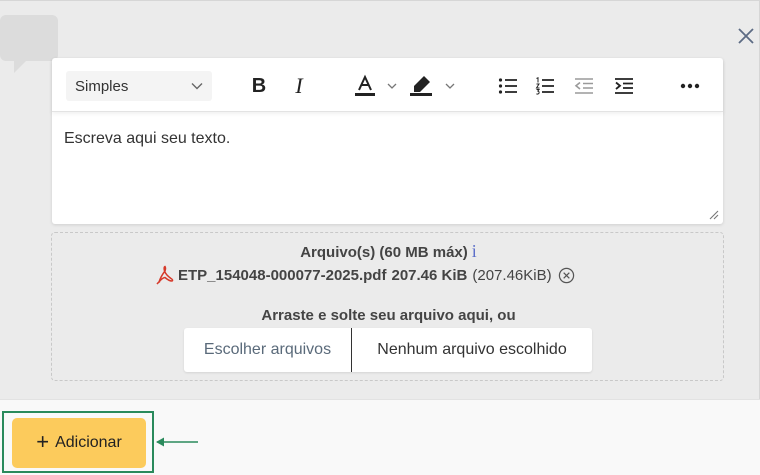 This screenshot has width=760, height=475. I want to click on add-button: + Adicionar, so click(79, 443).